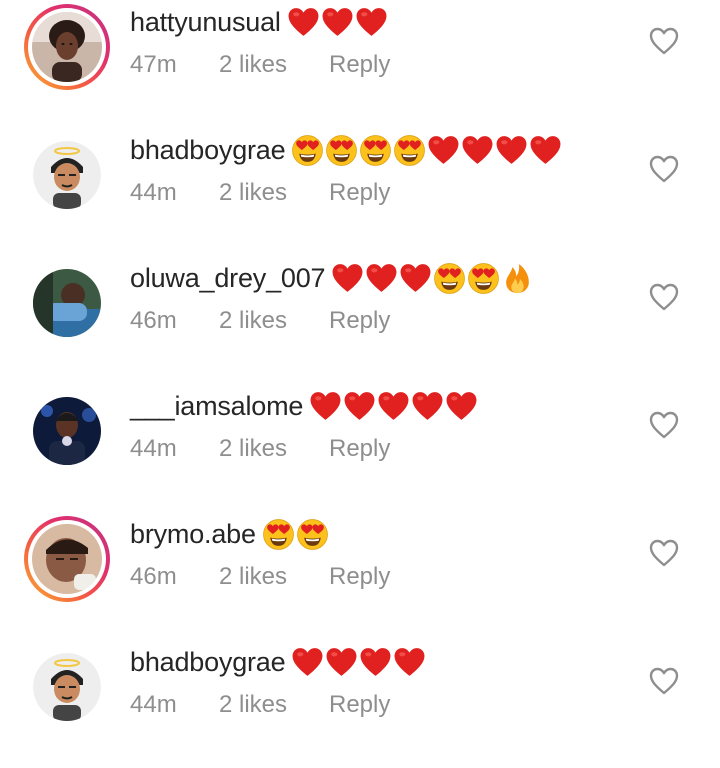 This screenshot has height=768, width=720. Describe the element at coordinates (304, 406) in the screenshot. I see `comment-header: ___iamsalome` at that location.